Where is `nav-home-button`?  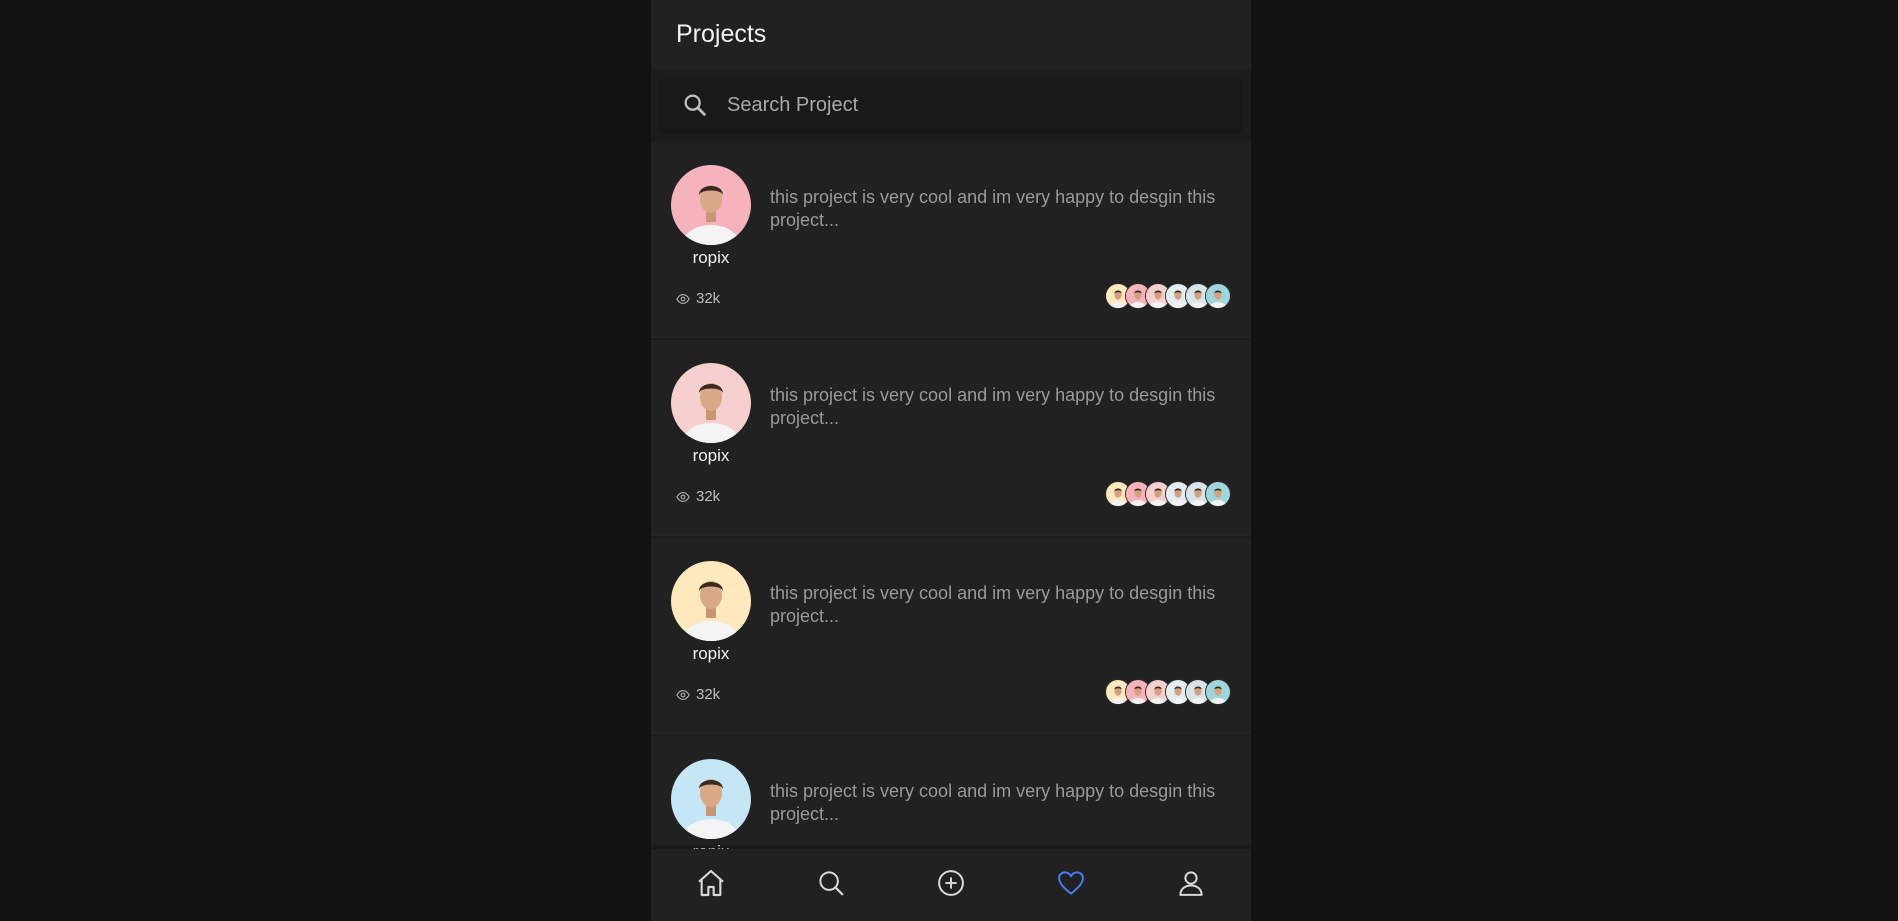 nav-home-button is located at coordinates (711, 885).